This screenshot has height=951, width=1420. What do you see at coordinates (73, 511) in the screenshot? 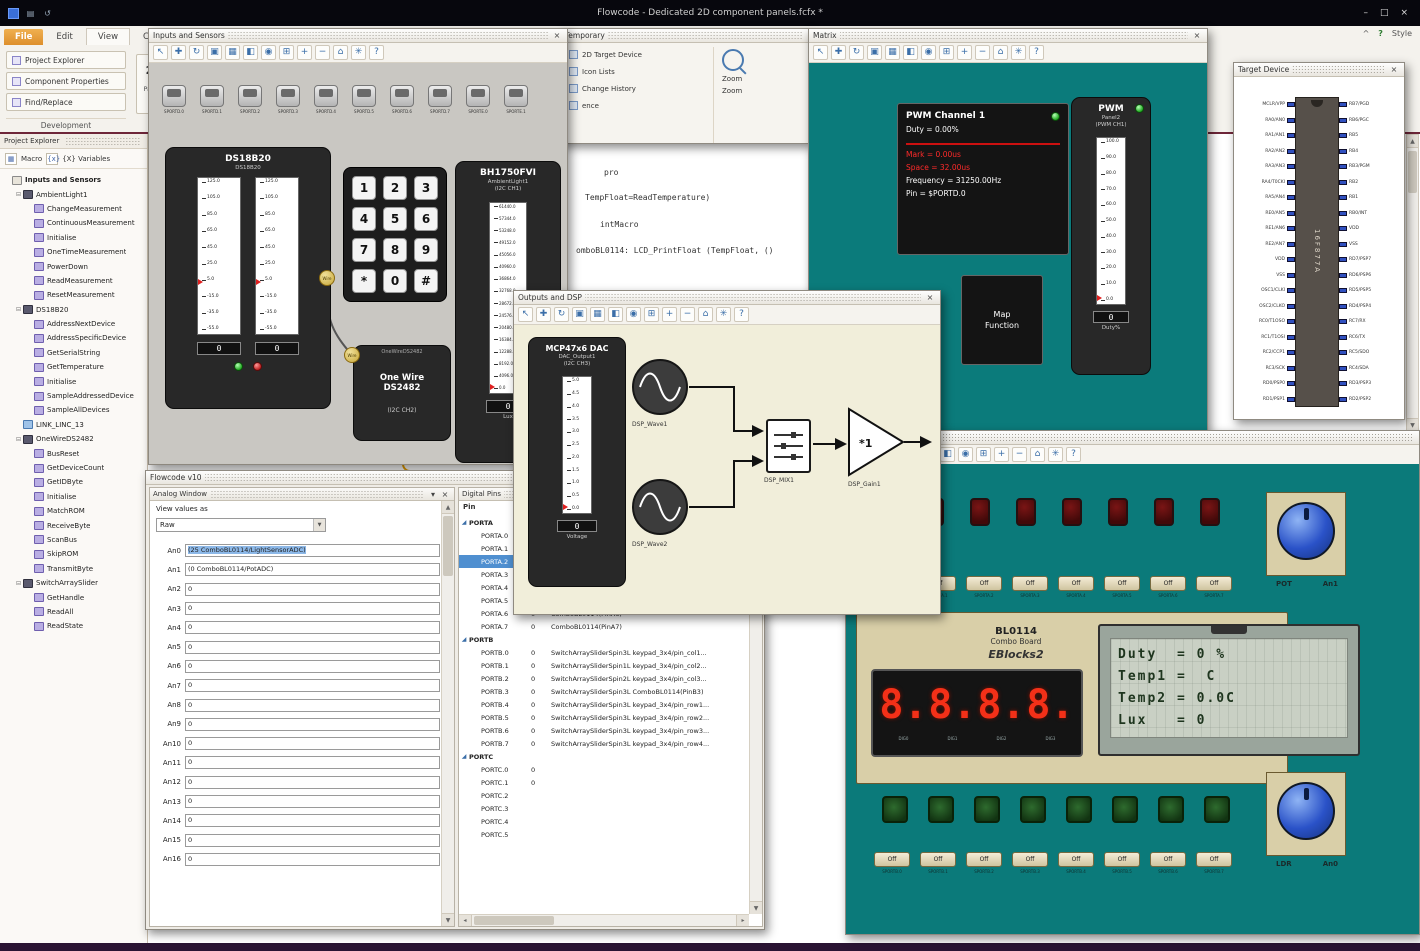
I see `tree-item: MatchROM` at bounding box center [73, 511].